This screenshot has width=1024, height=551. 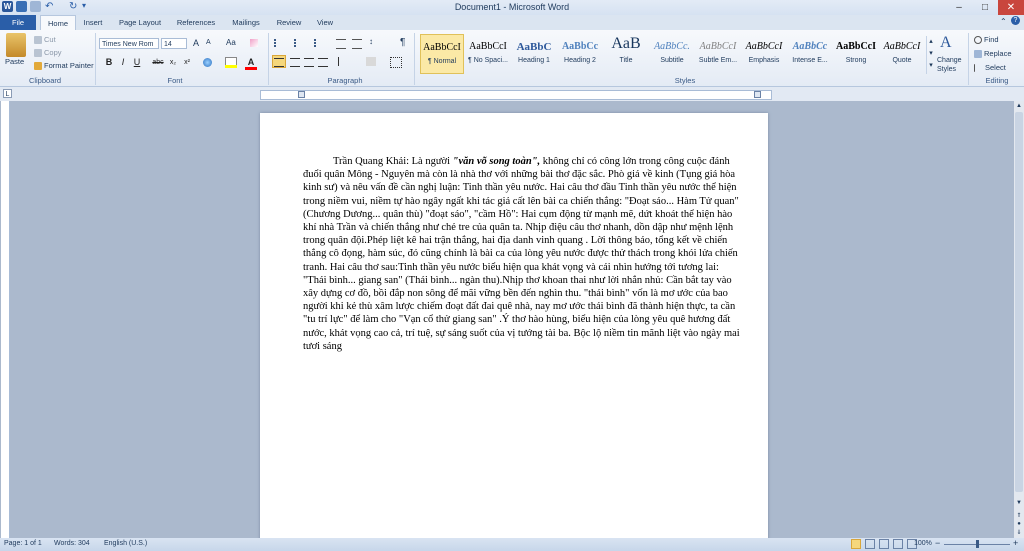 I want to click on tab-selector-icon: L, so click(x=7, y=93).